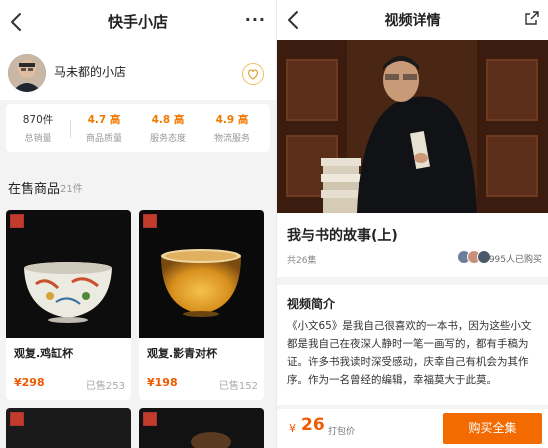  What do you see at coordinates (412, 245) in the screenshot?
I see `video-info: 我与书的故事(上) 共26集 995人已购买` at bounding box center [412, 245].